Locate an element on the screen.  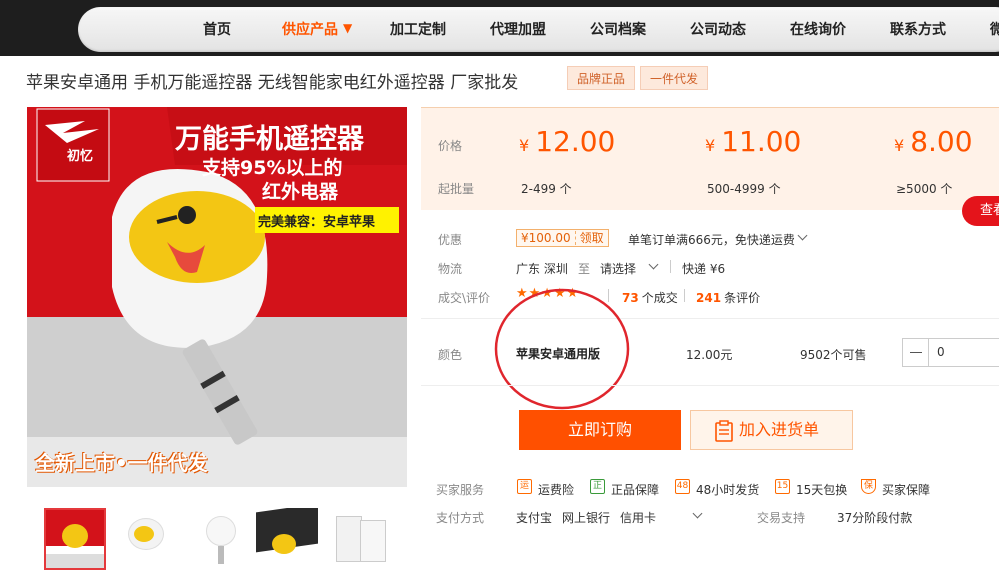
reviews-count: 241 条评价 is located at coordinates (728, 297).